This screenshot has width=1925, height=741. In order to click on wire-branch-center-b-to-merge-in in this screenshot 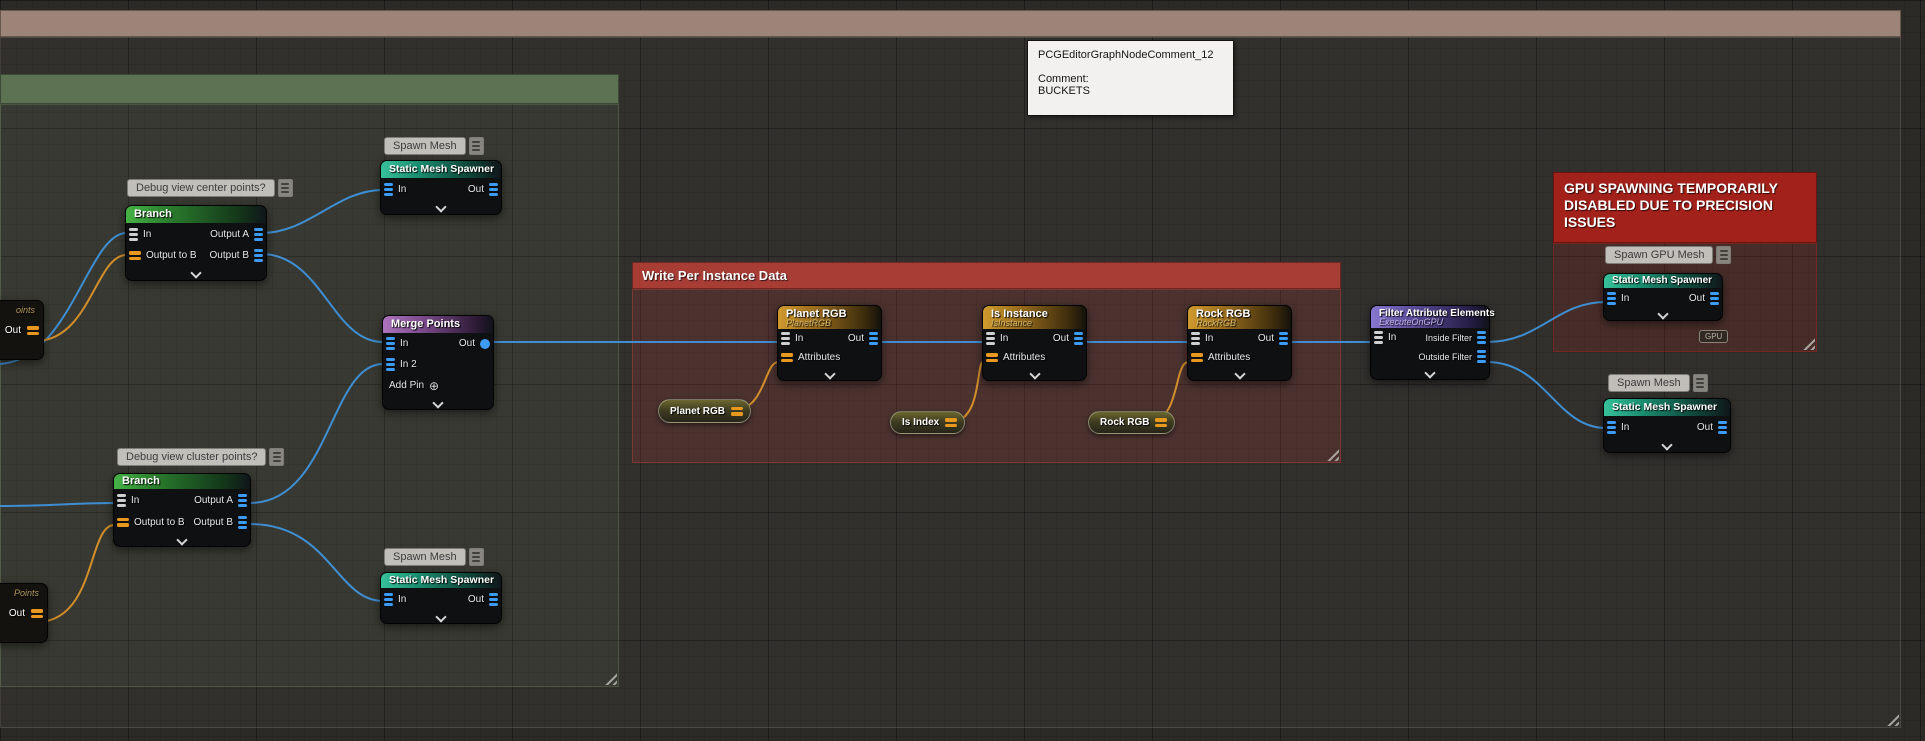, I will do `click(322, 298)`.